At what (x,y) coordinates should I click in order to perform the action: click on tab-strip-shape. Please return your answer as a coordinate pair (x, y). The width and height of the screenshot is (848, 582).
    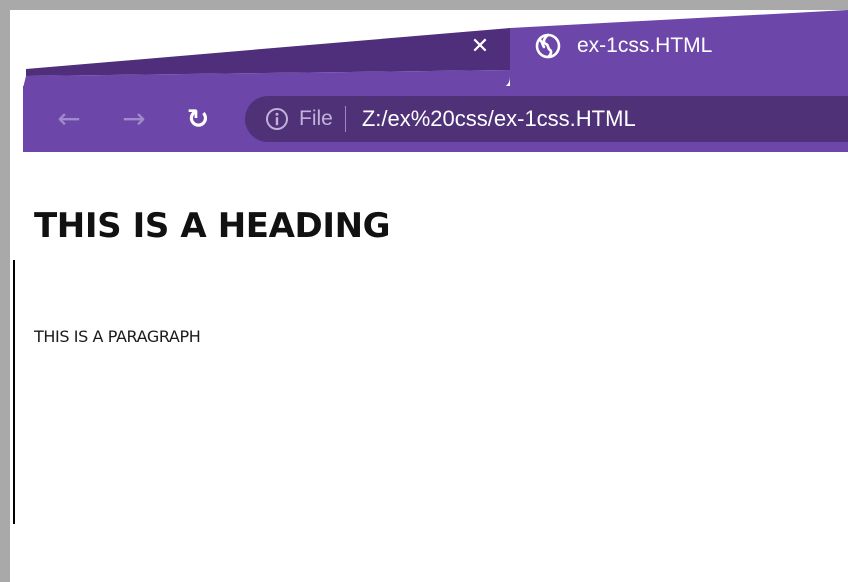
    Looking at the image, I should click on (435, 49).